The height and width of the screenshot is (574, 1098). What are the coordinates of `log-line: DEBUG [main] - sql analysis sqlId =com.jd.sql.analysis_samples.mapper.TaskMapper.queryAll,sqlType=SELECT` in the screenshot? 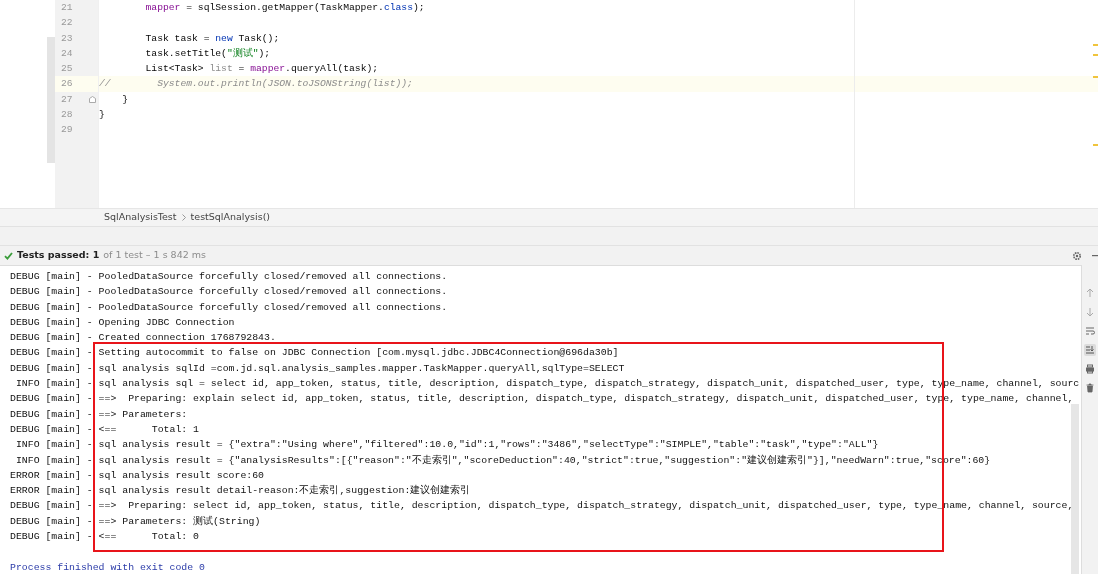 It's located at (317, 368).